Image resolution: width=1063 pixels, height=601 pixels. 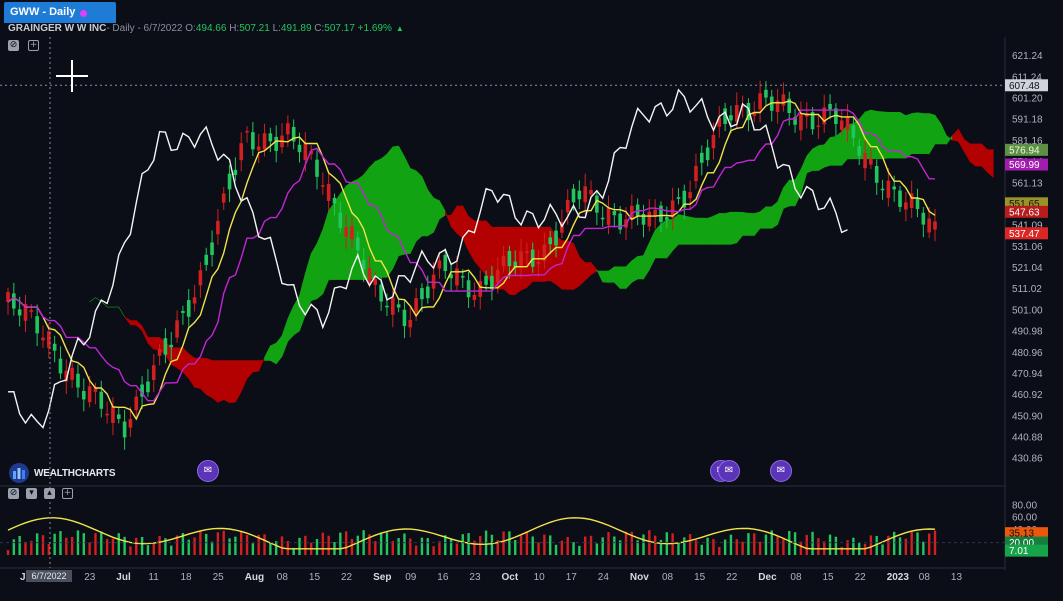 I want to click on time-tick-label: 09, so click(x=411, y=577).